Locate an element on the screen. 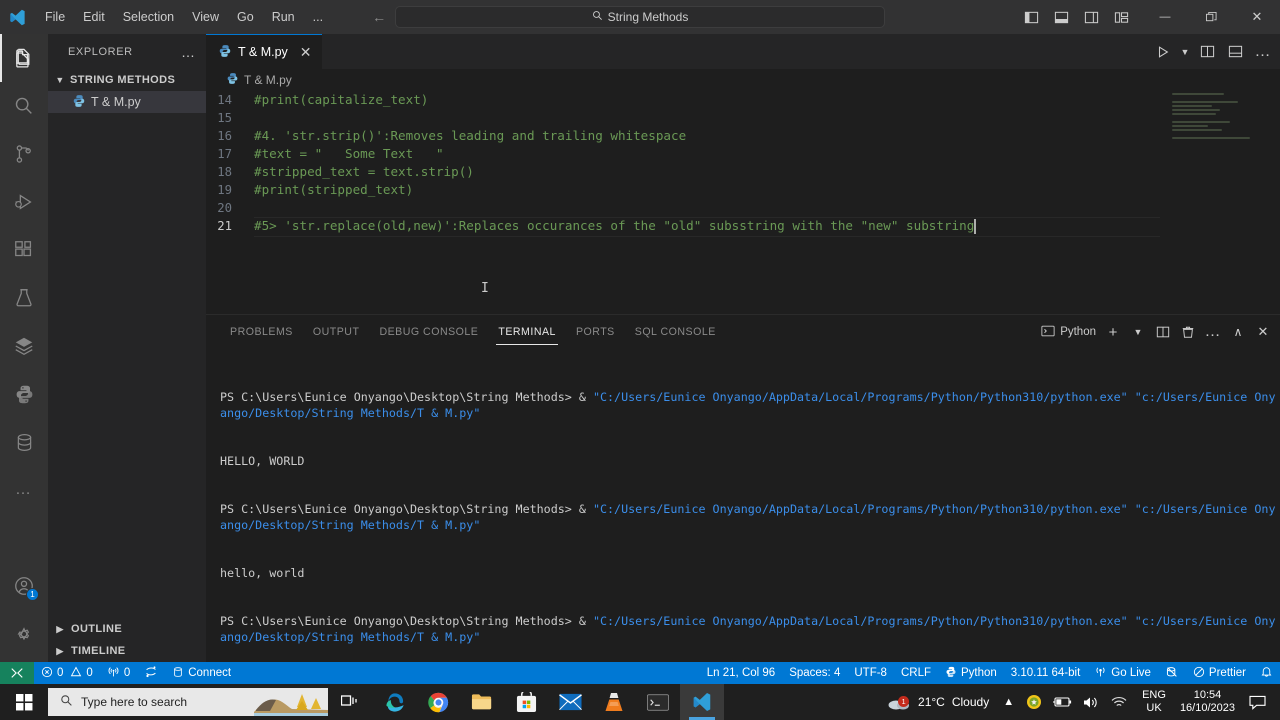  task-view-icon is located at coordinates (350, 702).